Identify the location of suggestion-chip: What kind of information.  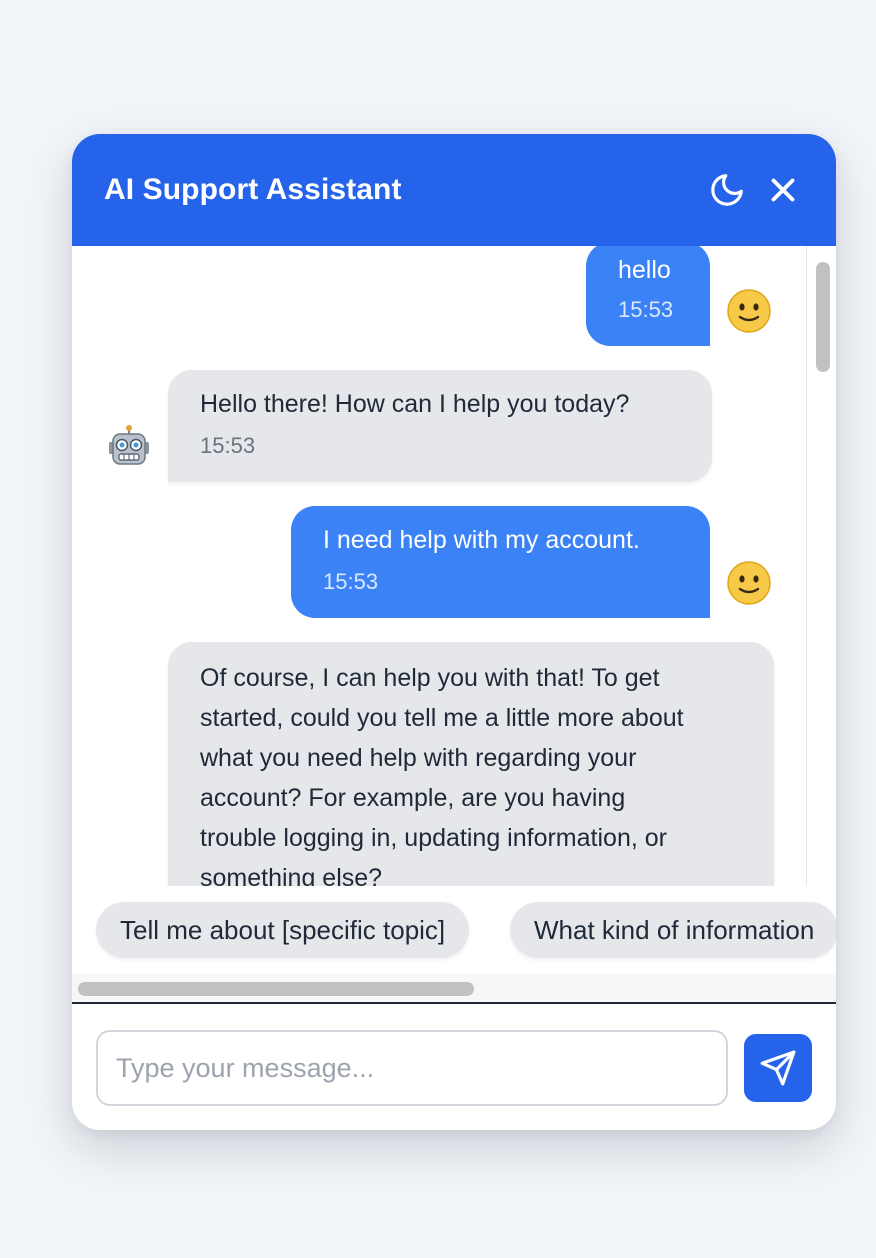
(673, 930).